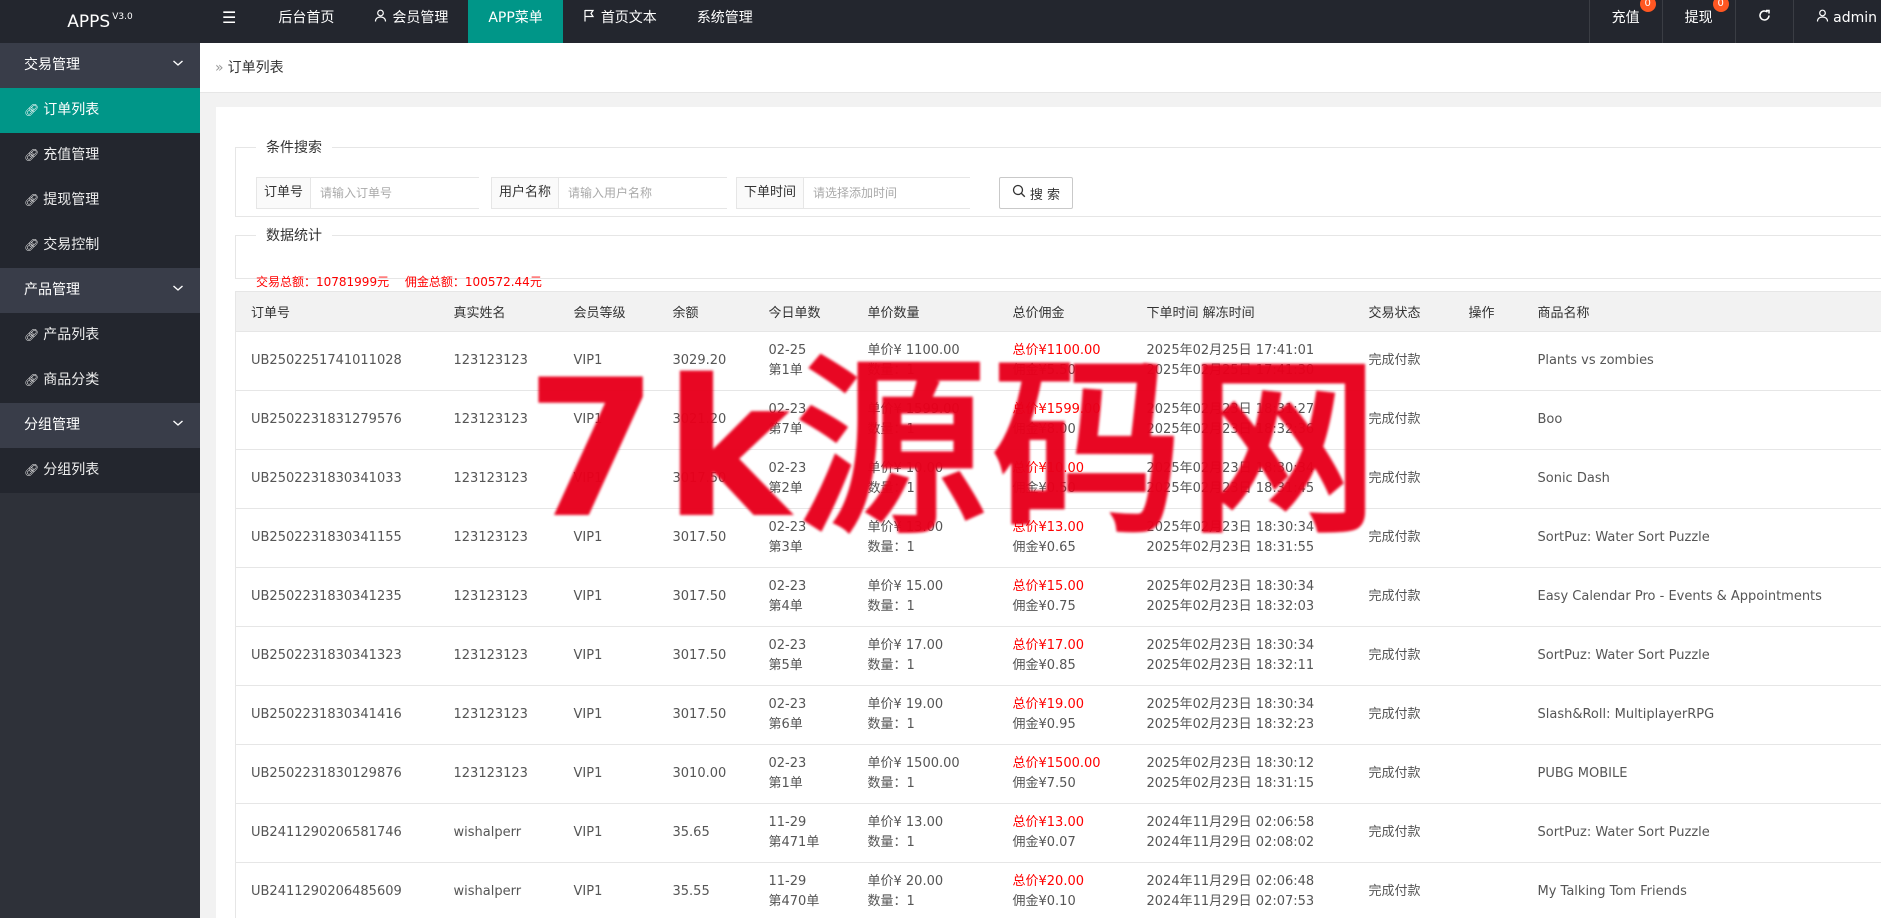 The width and height of the screenshot is (1881, 918). I want to click on table-cell: 2025年02月23日 18:30:34 2025年02月23日 18:32:11, so click(1242, 656).